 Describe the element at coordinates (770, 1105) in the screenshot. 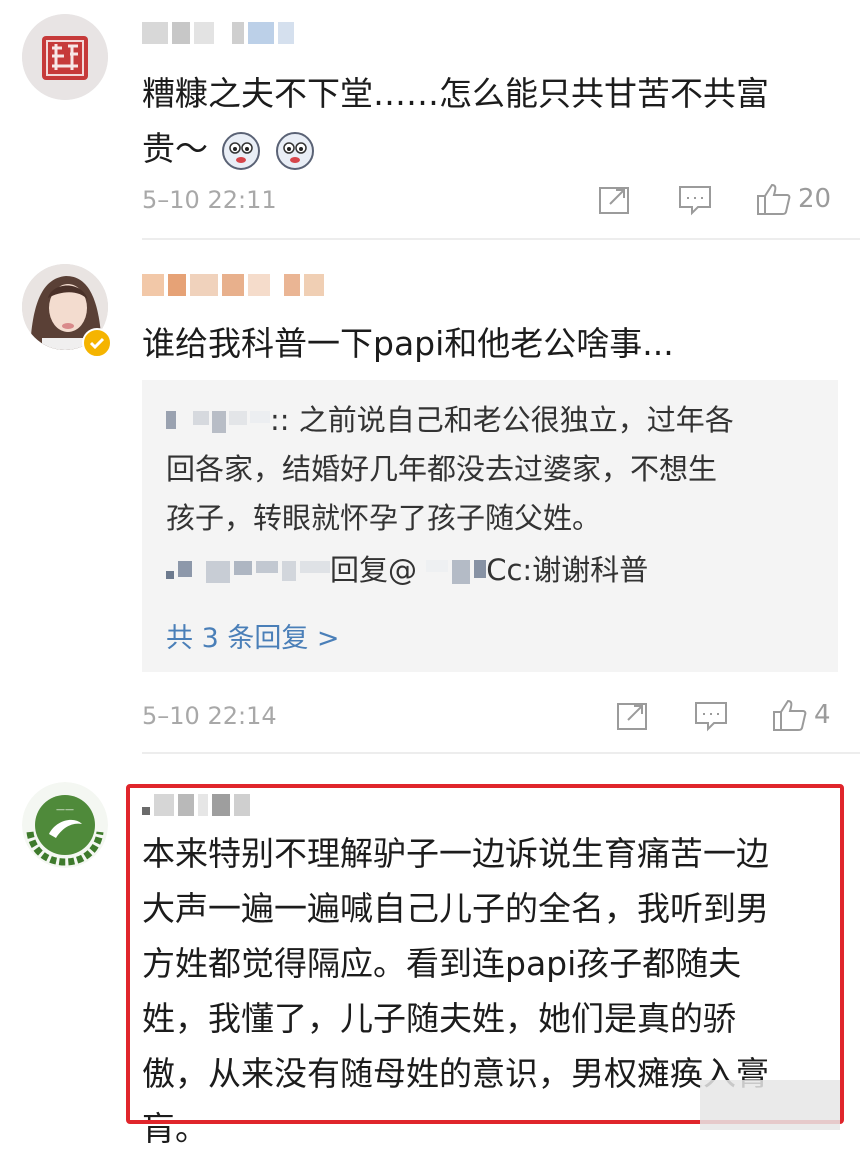

I see `watermark-blur` at that location.